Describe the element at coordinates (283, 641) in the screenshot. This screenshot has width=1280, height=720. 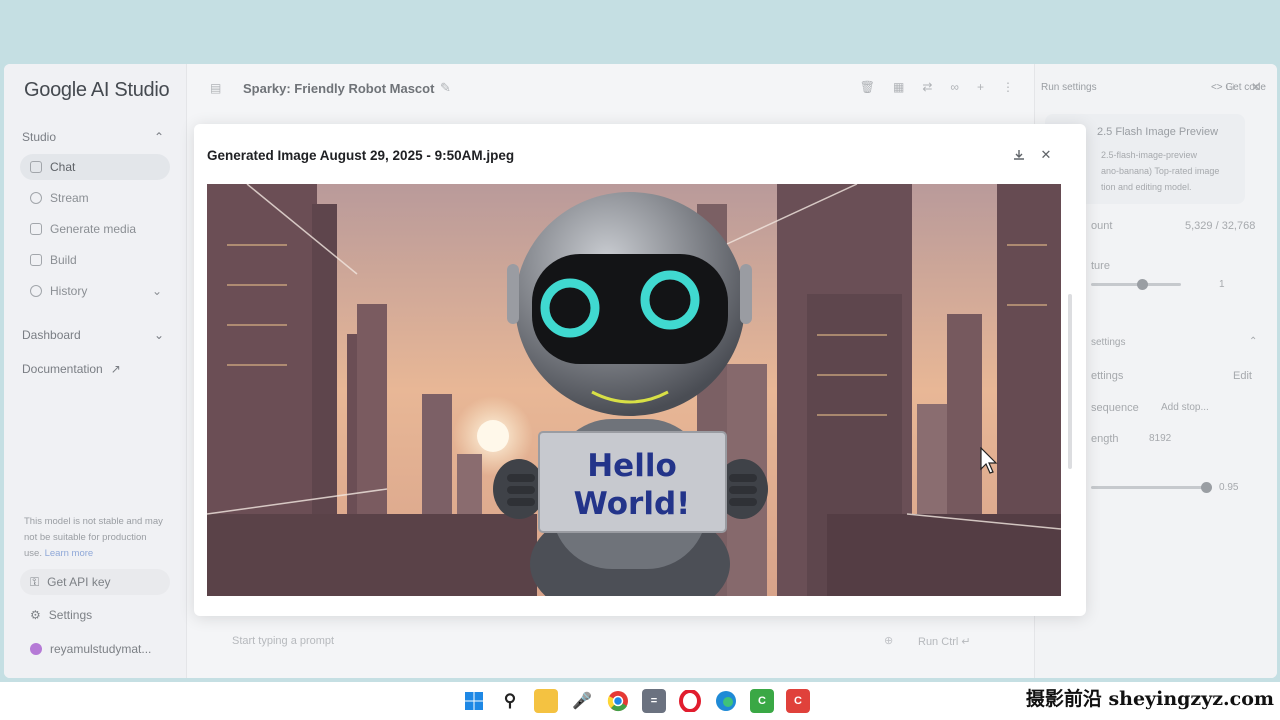
I see `prompt-input: Start typing a prompt` at that location.